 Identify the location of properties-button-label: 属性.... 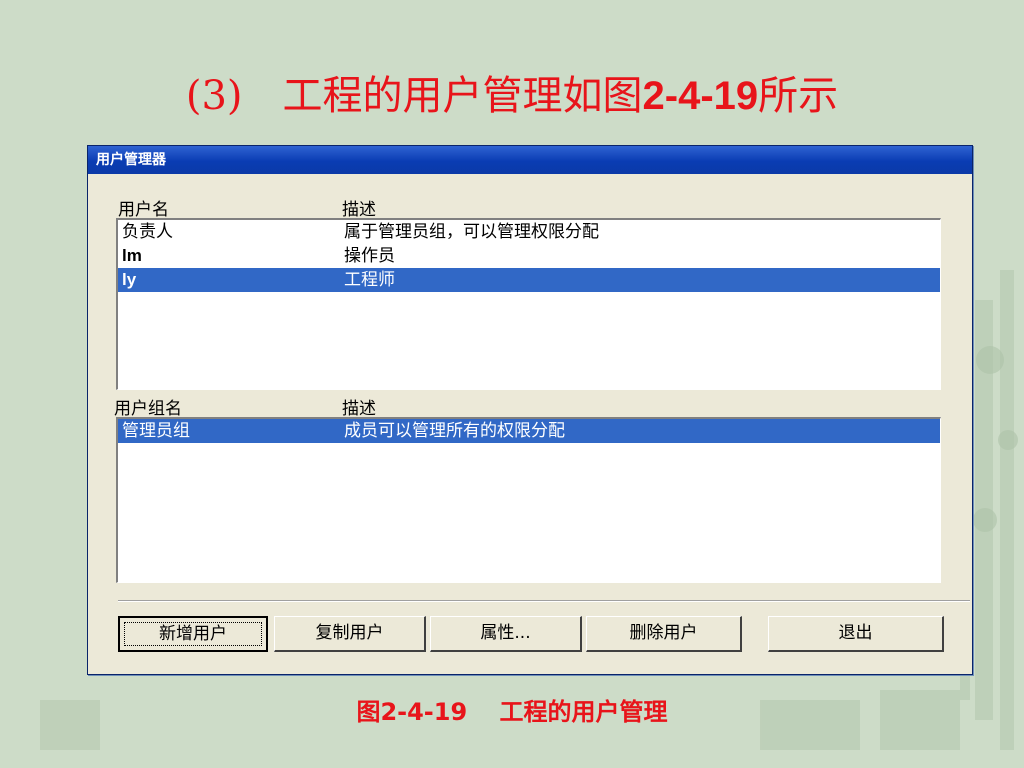
(505, 633).